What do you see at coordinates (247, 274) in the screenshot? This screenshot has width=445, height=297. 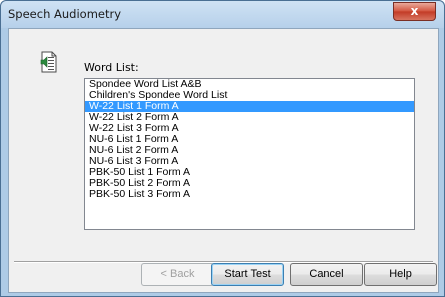 I see `start-test-button: Start Test` at bounding box center [247, 274].